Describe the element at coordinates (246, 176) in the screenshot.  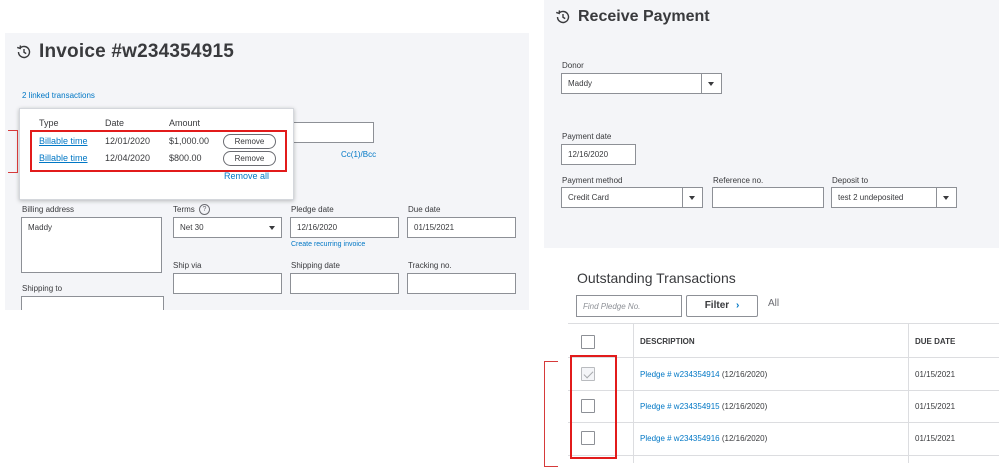
I see `remove-all-link: Remove all` at that location.